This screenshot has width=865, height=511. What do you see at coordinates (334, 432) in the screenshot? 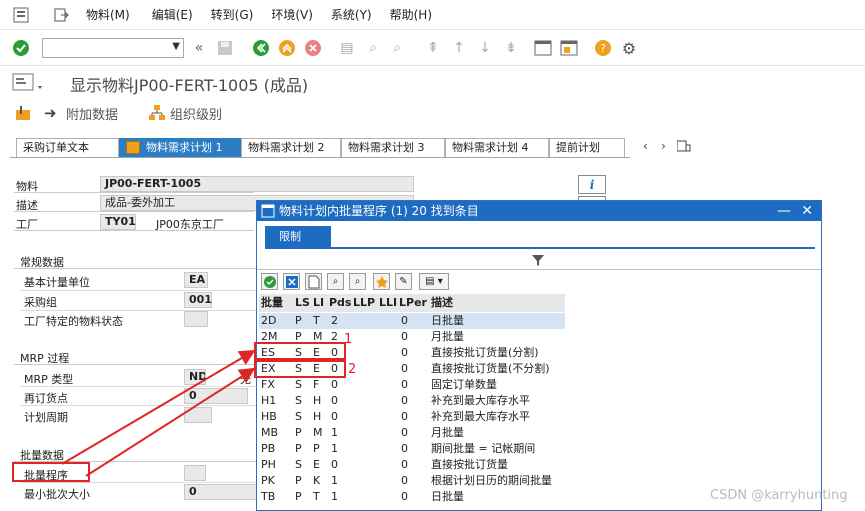
I see `cell-pds: 1` at bounding box center [334, 432].